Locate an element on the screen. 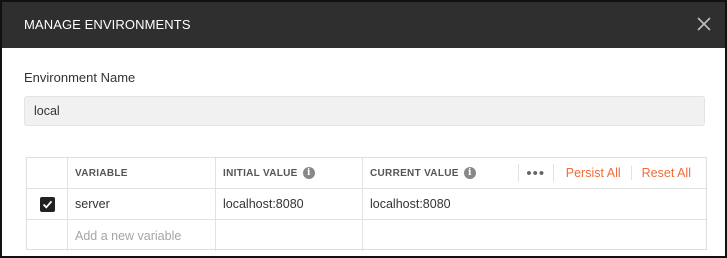 Image resolution: width=727 pixels, height=258 pixels. environment-name-label: Environment Name is located at coordinates (80, 77).